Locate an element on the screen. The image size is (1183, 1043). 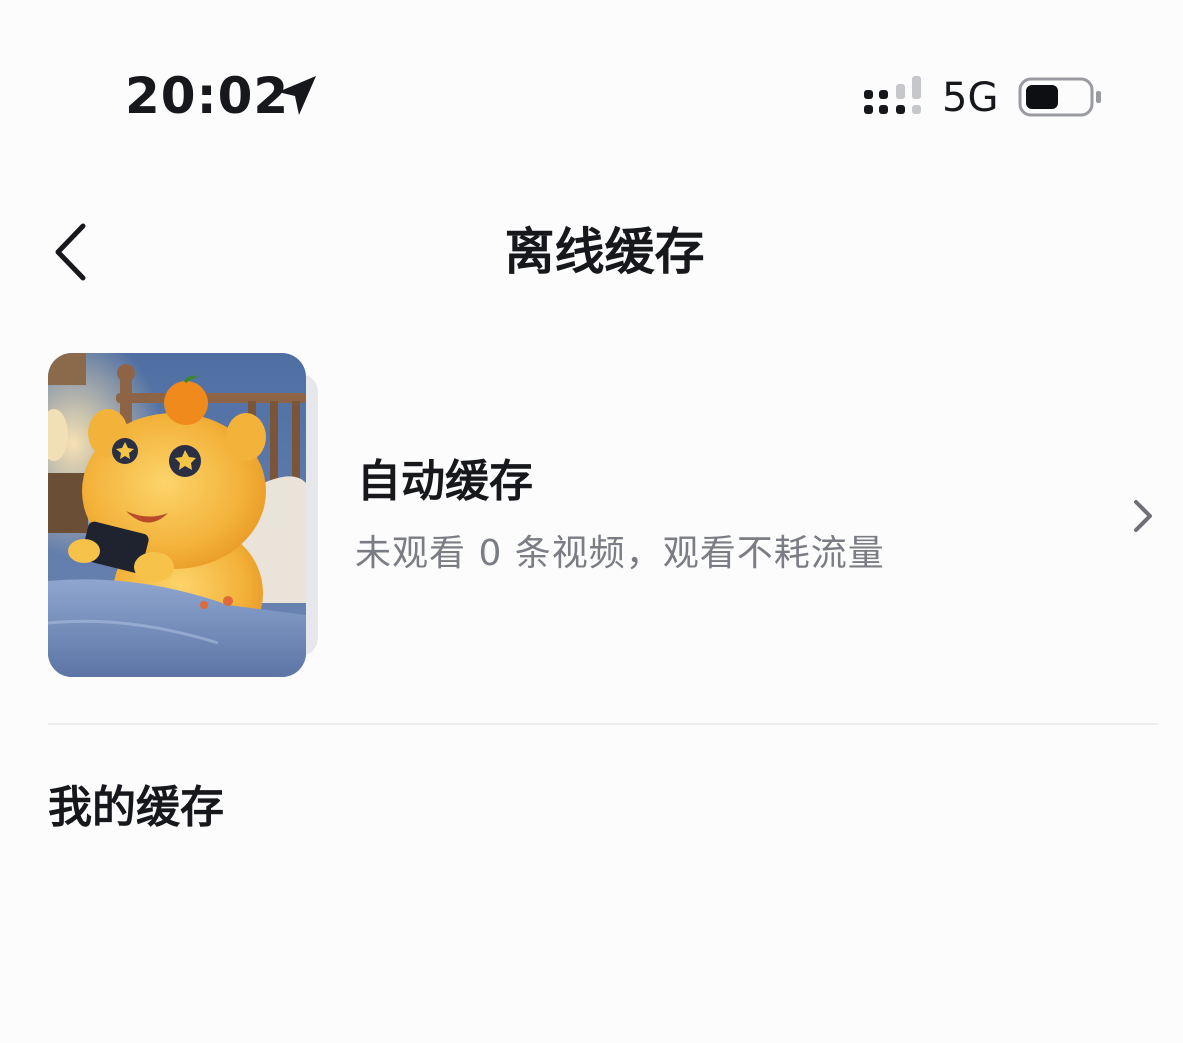
network-type: 5G is located at coordinates (970, 98).